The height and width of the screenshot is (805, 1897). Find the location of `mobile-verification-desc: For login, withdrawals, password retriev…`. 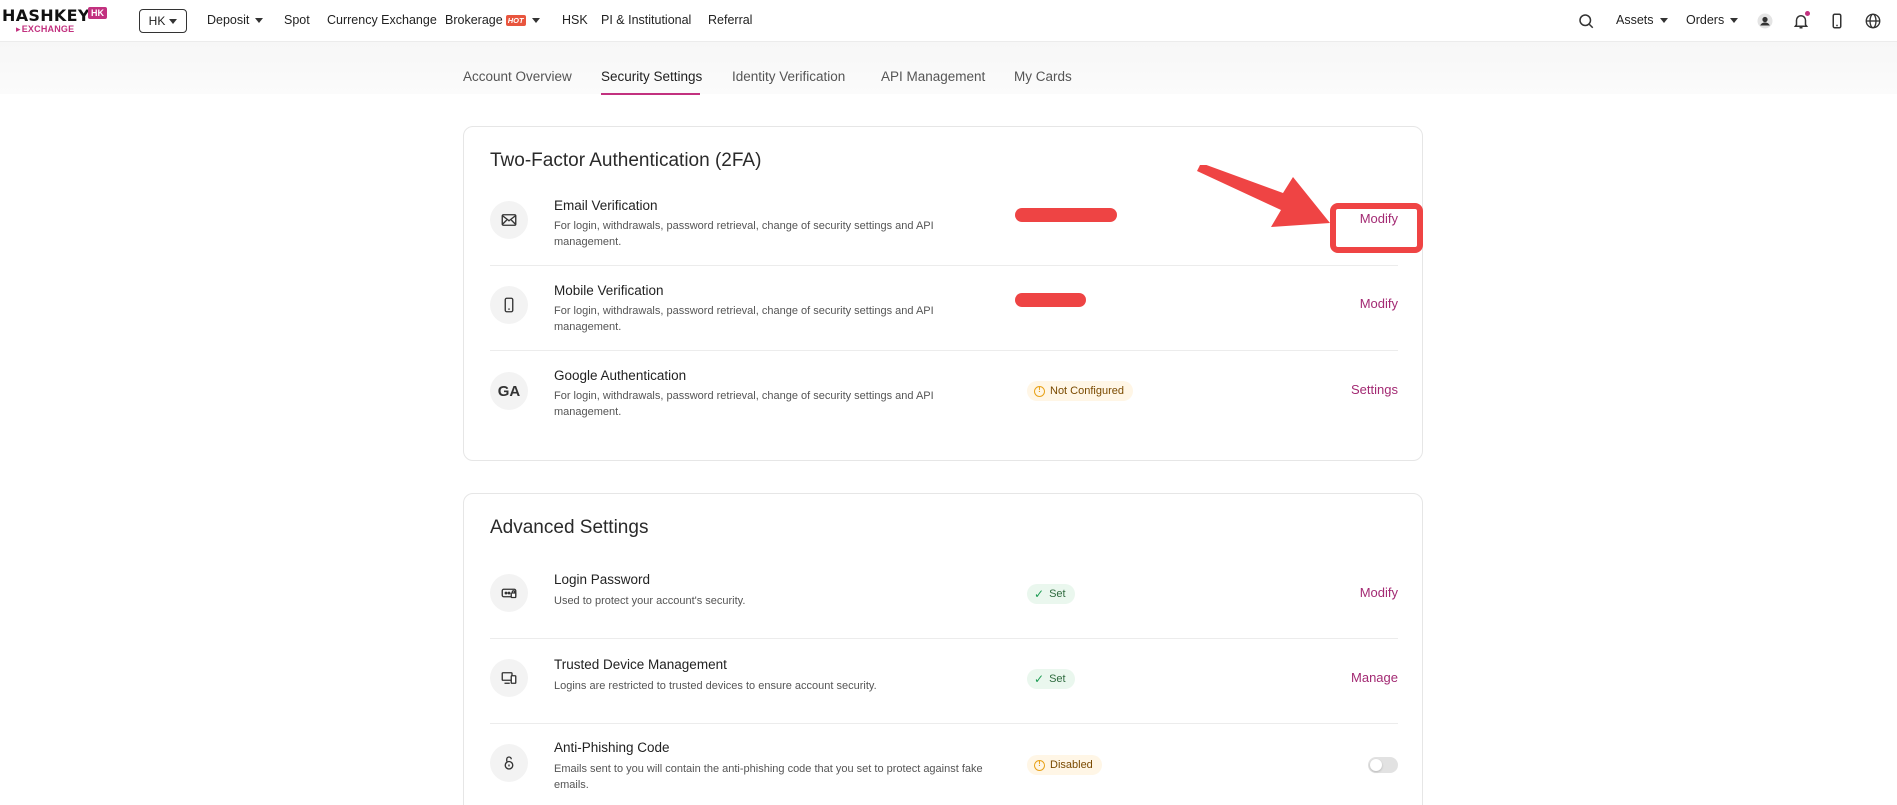

mobile-verification-desc: For login, withdrawals, password retriev… is located at coordinates (744, 319).